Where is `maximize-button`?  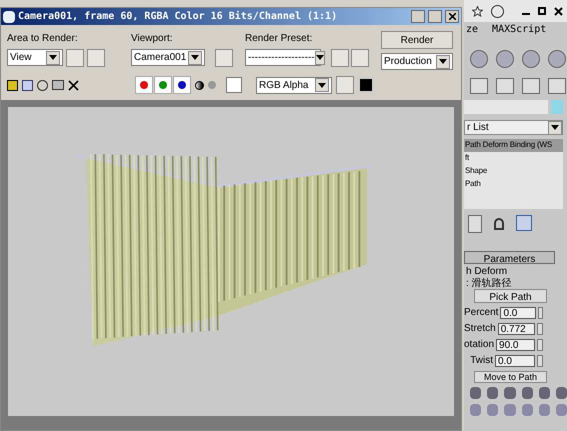 maximize-button is located at coordinates (435, 16).